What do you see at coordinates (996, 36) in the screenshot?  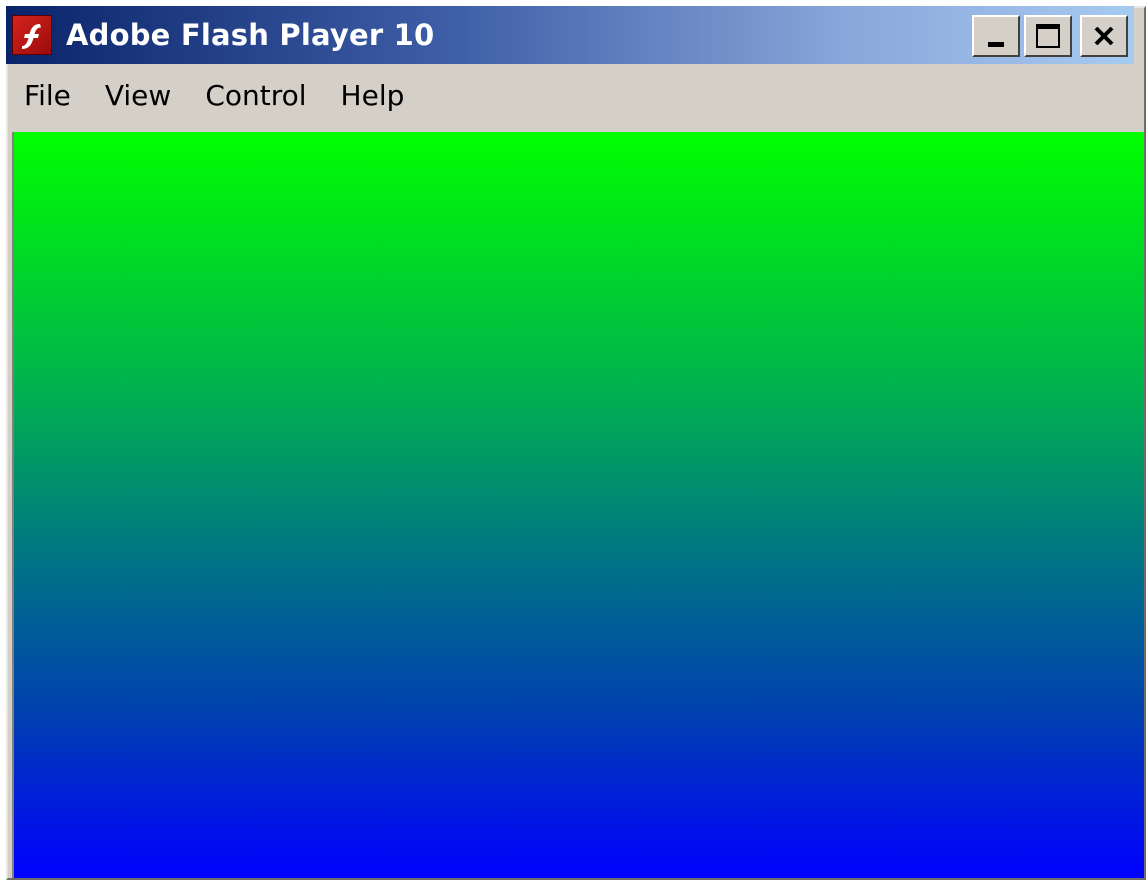 I see `minimize-button` at bounding box center [996, 36].